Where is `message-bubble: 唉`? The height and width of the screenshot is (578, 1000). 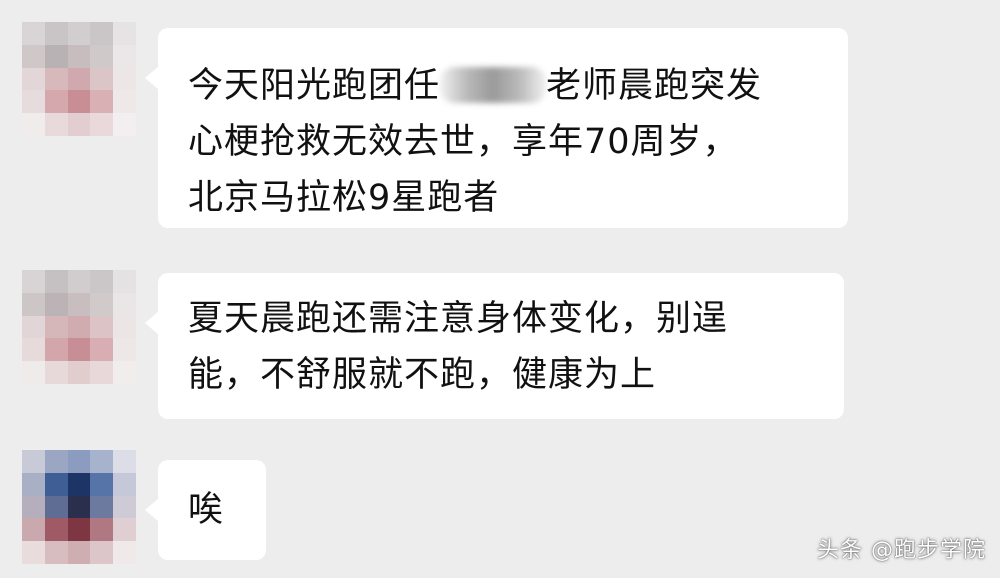 message-bubble: 唉 is located at coordinates (205, 510).